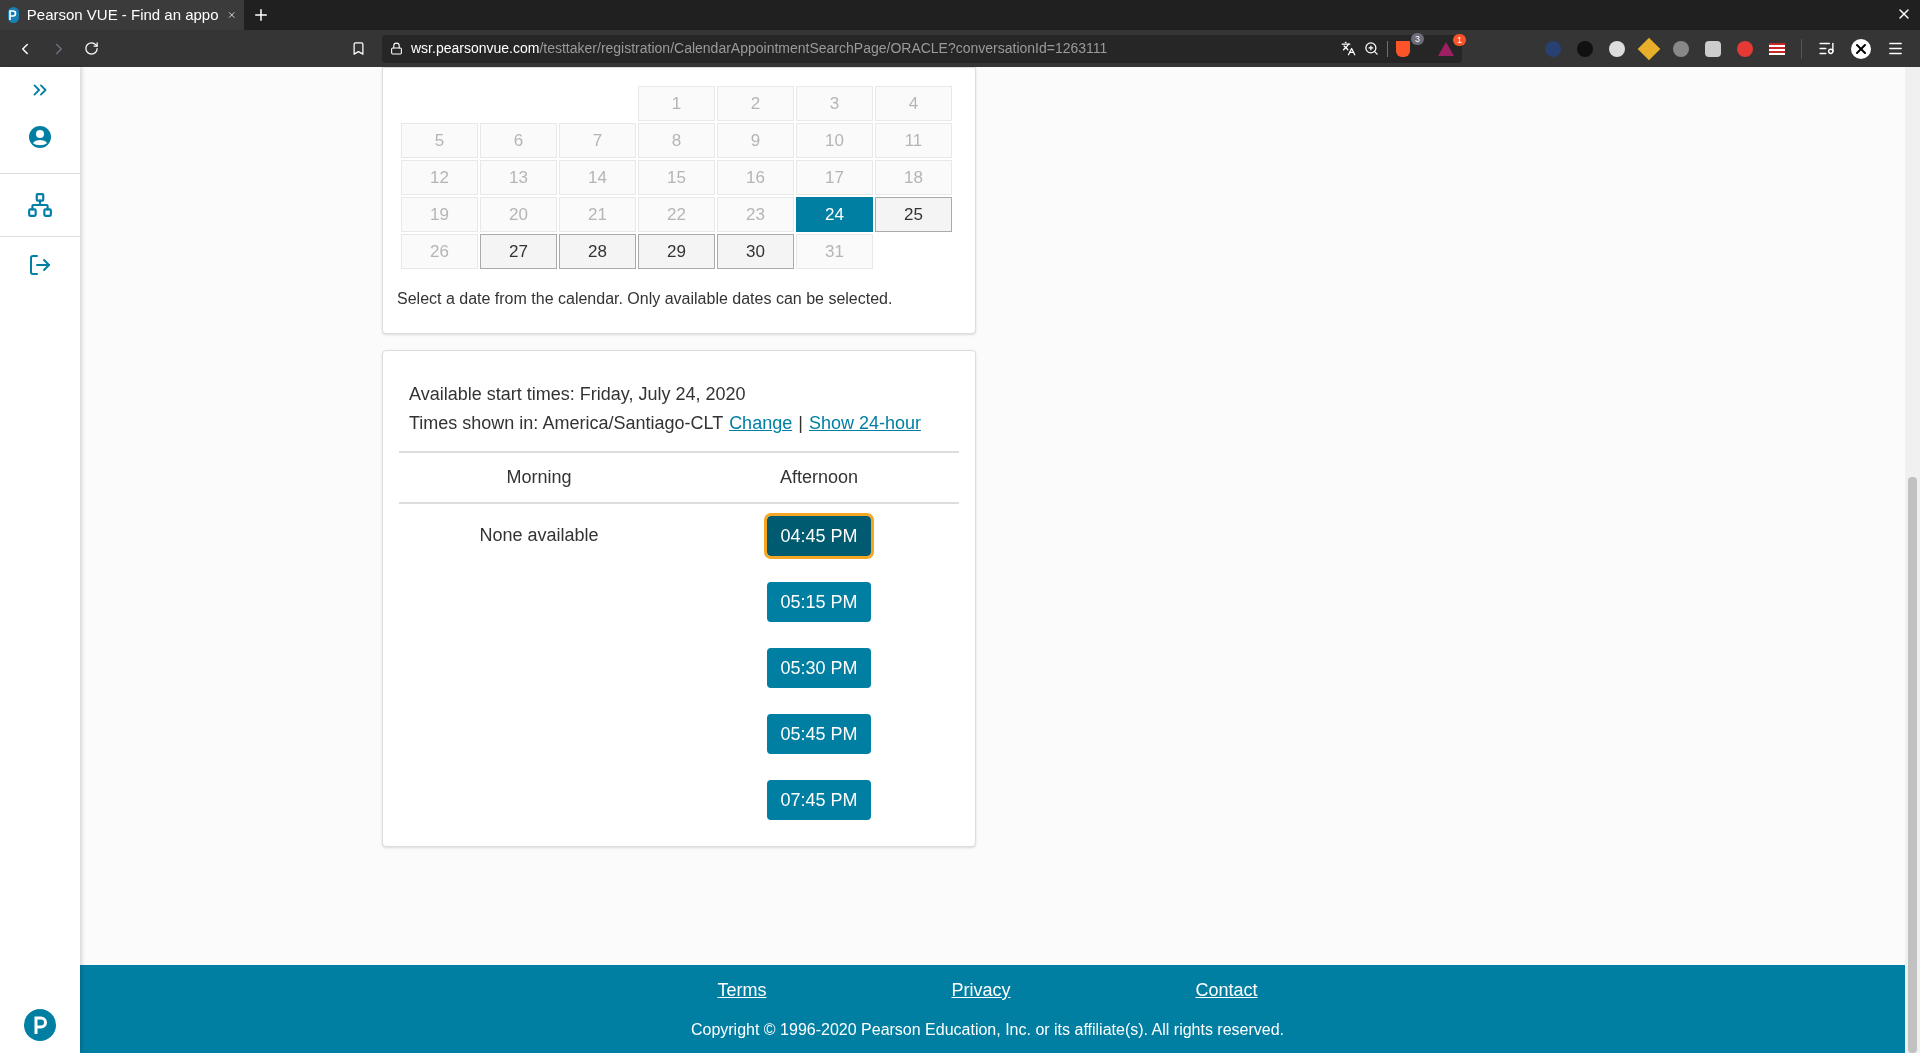  Describe the element at coordinates (834, 251) in the screenshot. I see `calendar-day: 31` at that location.